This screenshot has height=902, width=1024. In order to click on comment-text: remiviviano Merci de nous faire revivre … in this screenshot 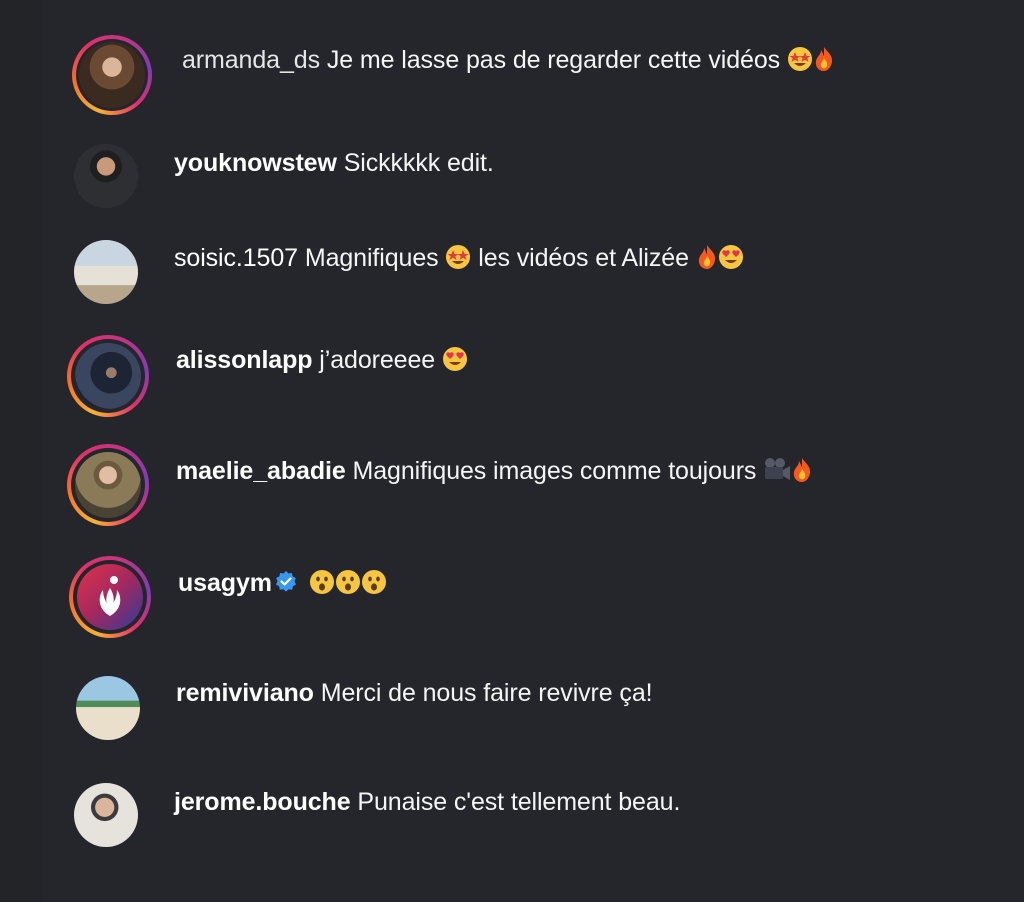, I will do `click(414, 693)`.